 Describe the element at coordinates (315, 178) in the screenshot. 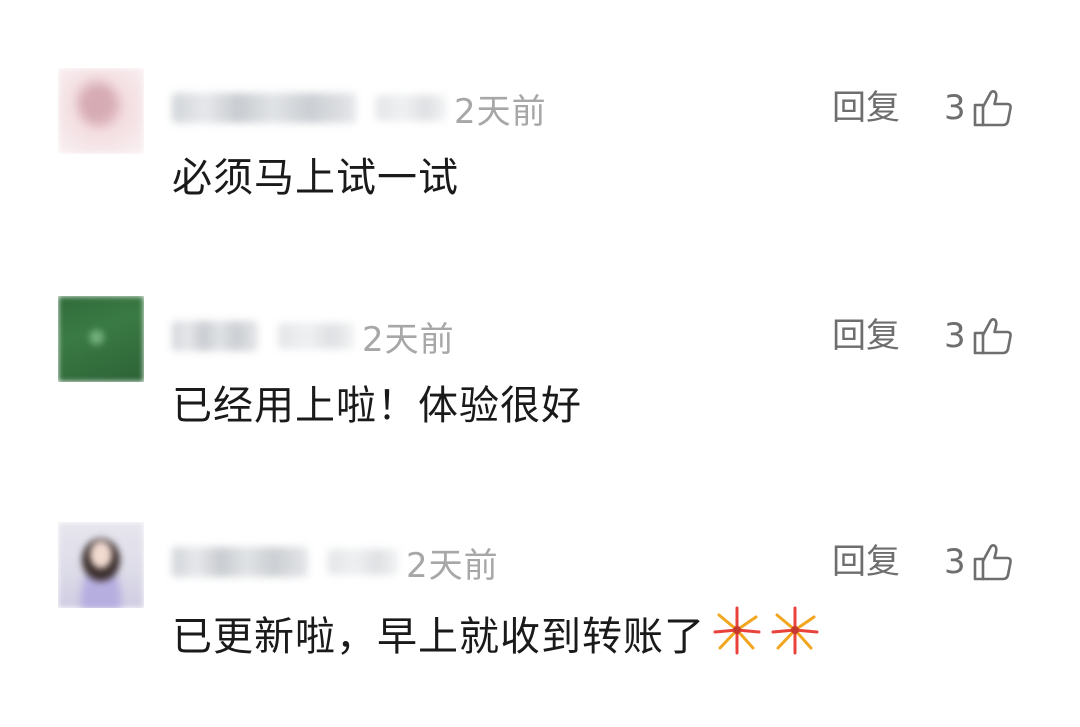

I see `comment-text: 必须马上试一试` at that location.